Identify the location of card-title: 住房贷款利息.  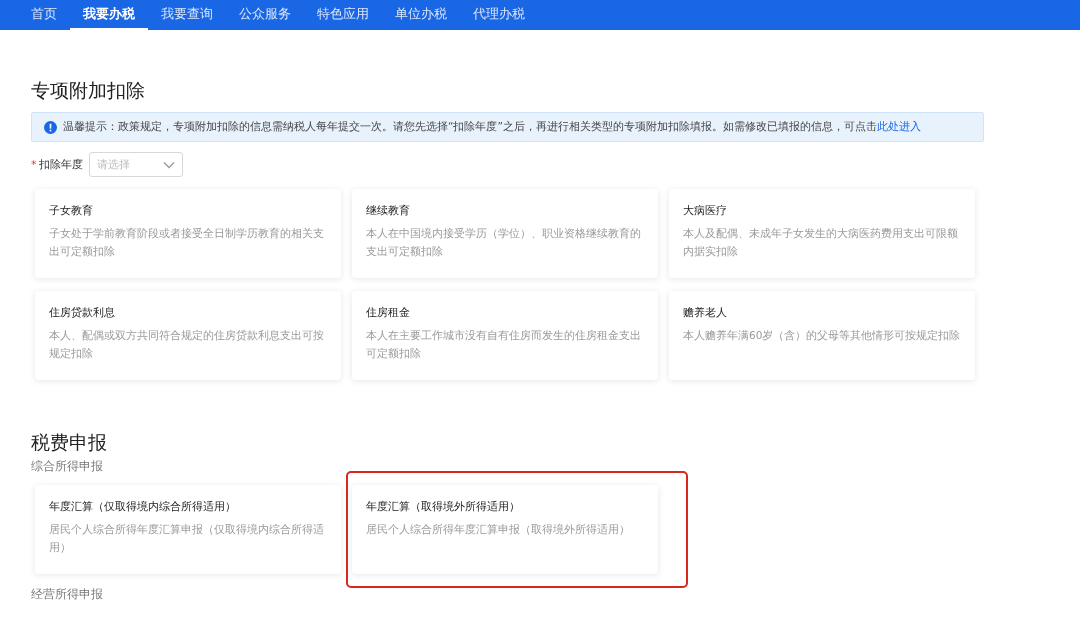
(82, 312).